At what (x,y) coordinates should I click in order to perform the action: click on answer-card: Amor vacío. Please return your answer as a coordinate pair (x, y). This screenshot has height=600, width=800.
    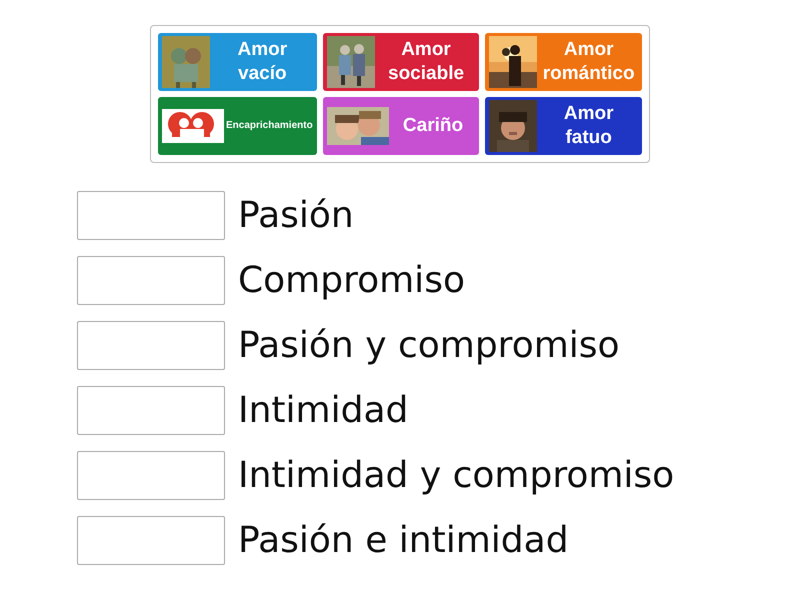
    Looking at the image, I should click on (237, 62).